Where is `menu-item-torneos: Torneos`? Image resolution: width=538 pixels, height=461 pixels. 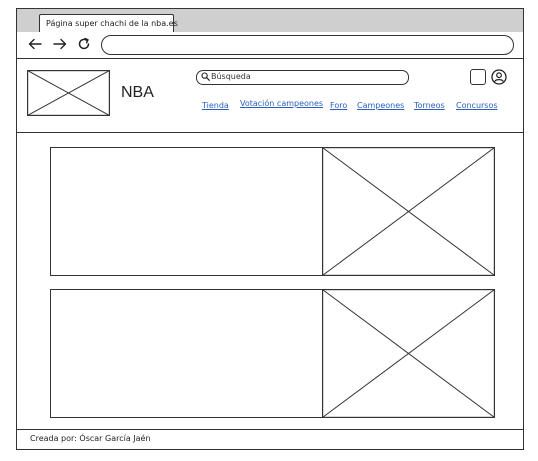 menu-item-torneos: Torneos is located at coordinates (429, 105).